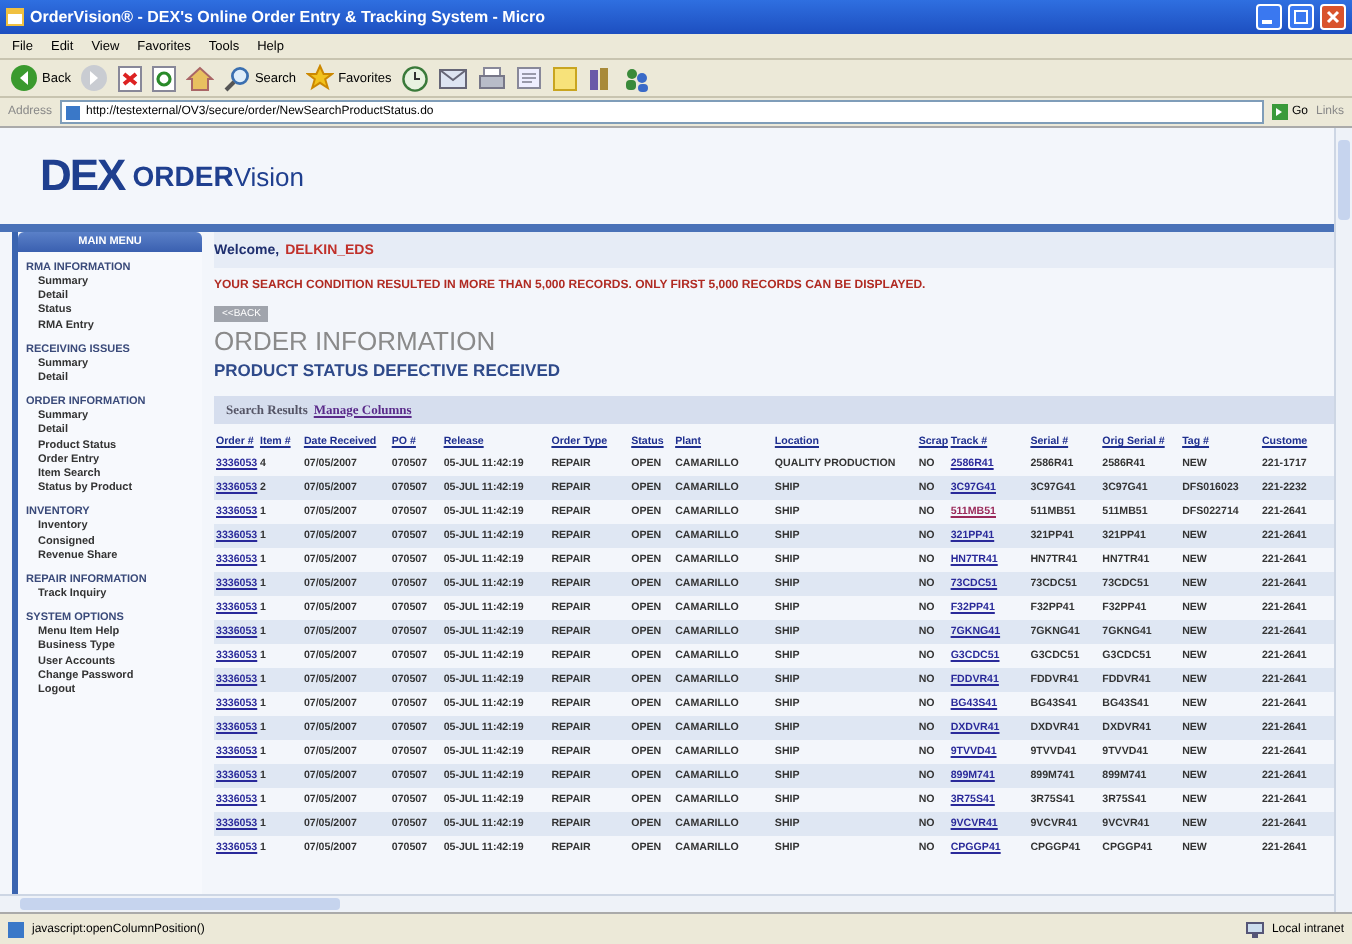  I want to click on refresh-icon, so click(164, 78).